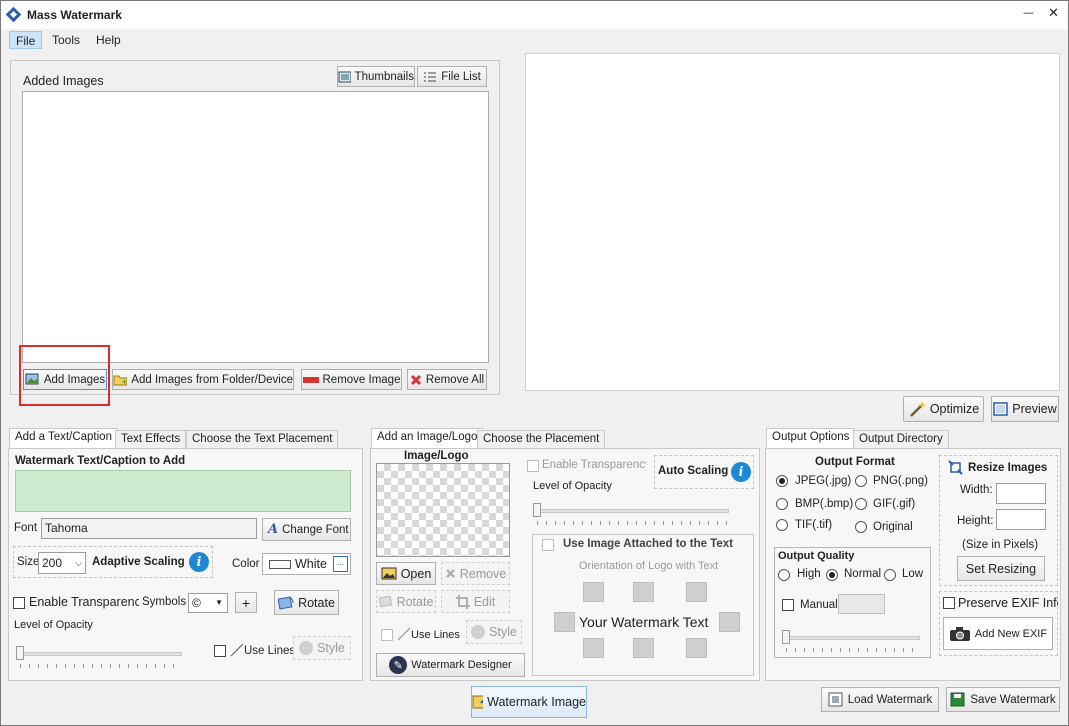 The image size is (1069, 726). What do you see at coordinates (262, 439) in the screenshot?
I see `tab-text-placement: Choose the Text Placement` at bounding box center [262, 439].